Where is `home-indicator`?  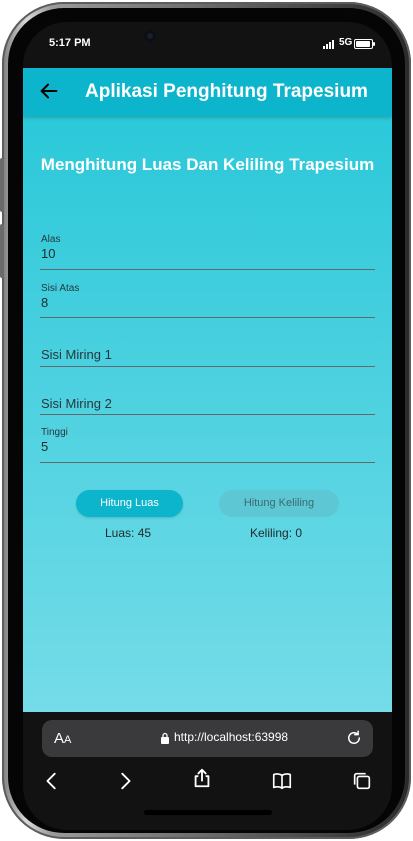 home-indicator is located at coordinates (208, 812).